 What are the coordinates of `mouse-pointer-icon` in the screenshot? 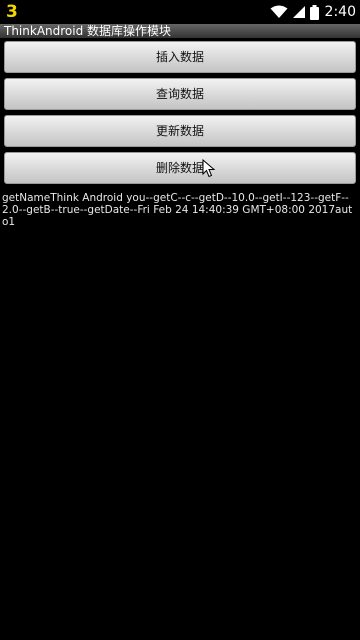 It's located at (209, 168).